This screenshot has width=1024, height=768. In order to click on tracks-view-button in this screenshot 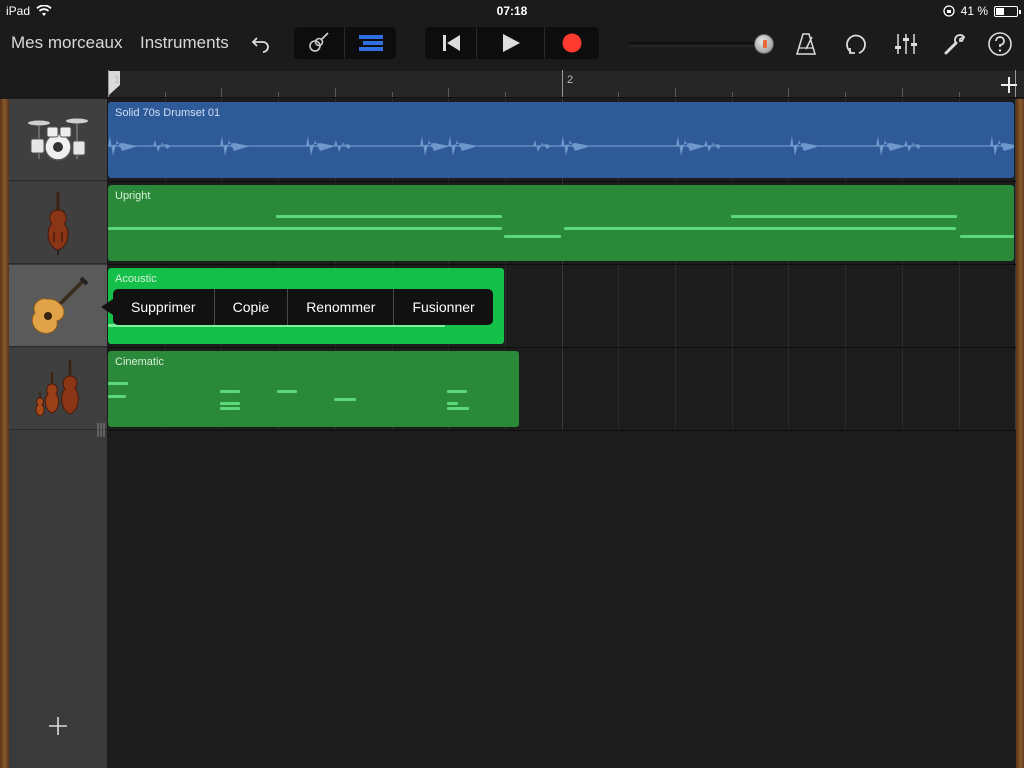, I will do `click(370, 43)`.